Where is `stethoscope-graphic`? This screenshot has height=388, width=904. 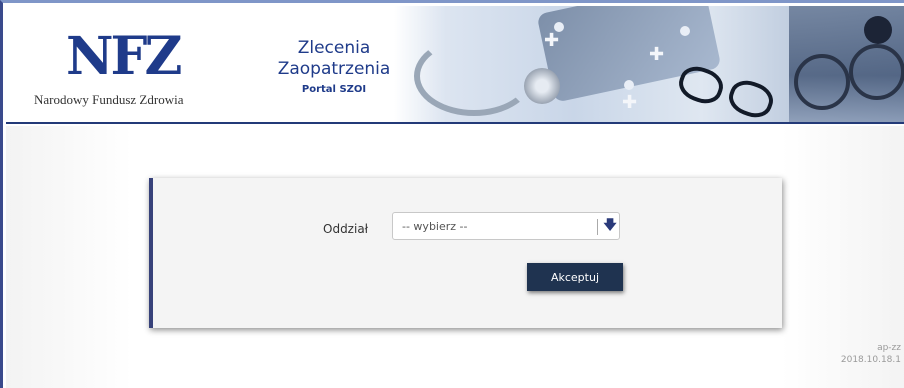
stethoscope-graphic is located at coordinates (474, 76).